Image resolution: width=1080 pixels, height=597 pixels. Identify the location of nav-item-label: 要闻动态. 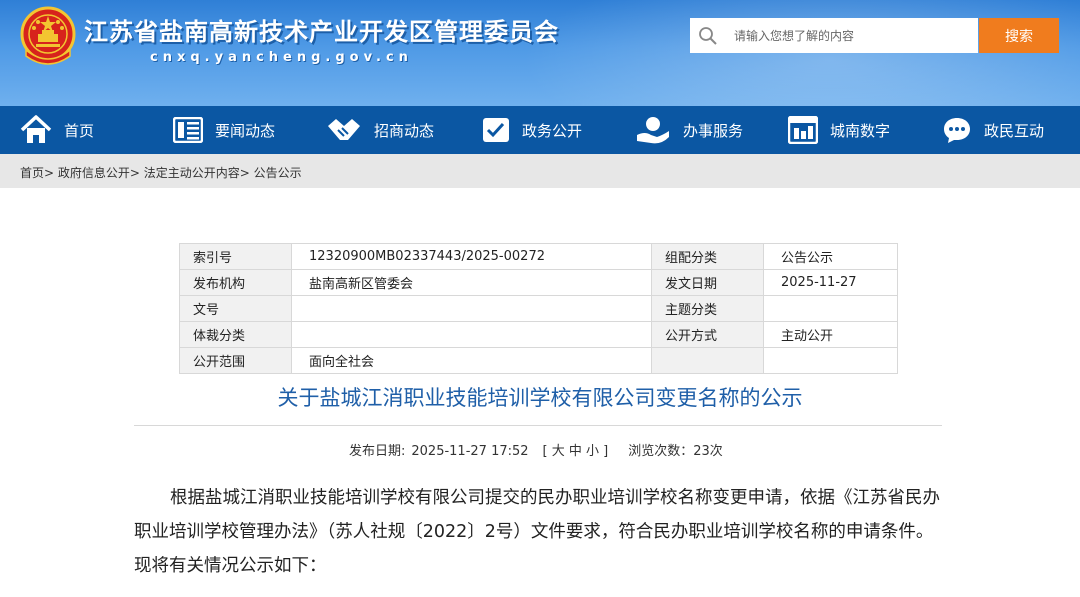
(245, 130).